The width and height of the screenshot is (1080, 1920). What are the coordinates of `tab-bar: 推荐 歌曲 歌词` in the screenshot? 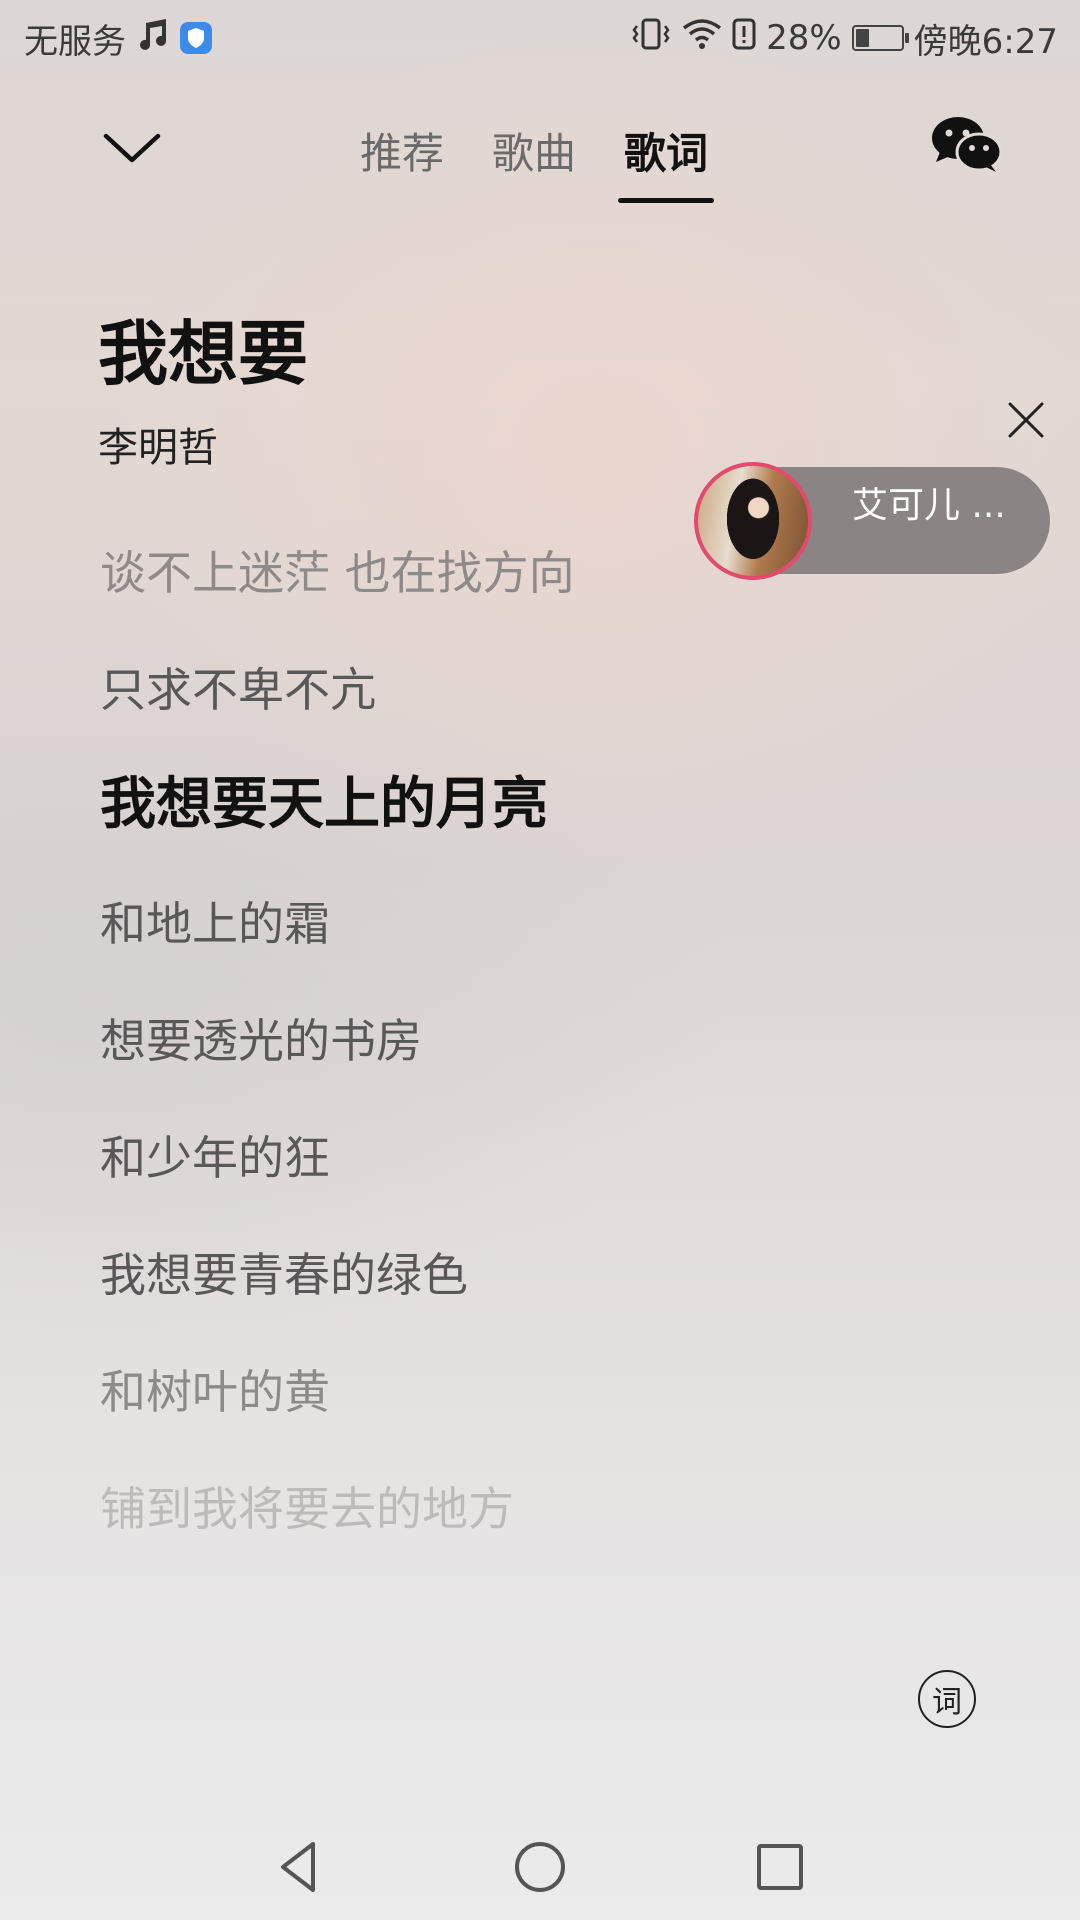 It's located at (537, 161).